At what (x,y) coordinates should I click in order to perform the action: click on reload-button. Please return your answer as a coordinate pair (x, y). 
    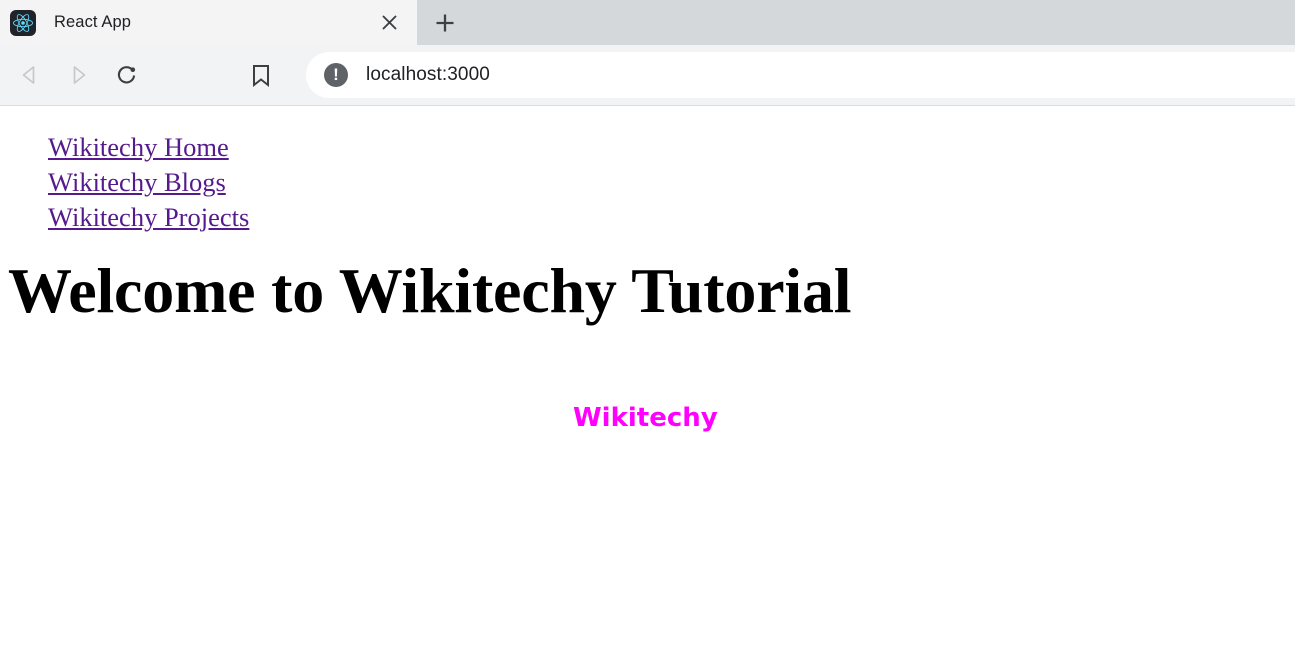
    Looking at the image, I should click on (126, 75).